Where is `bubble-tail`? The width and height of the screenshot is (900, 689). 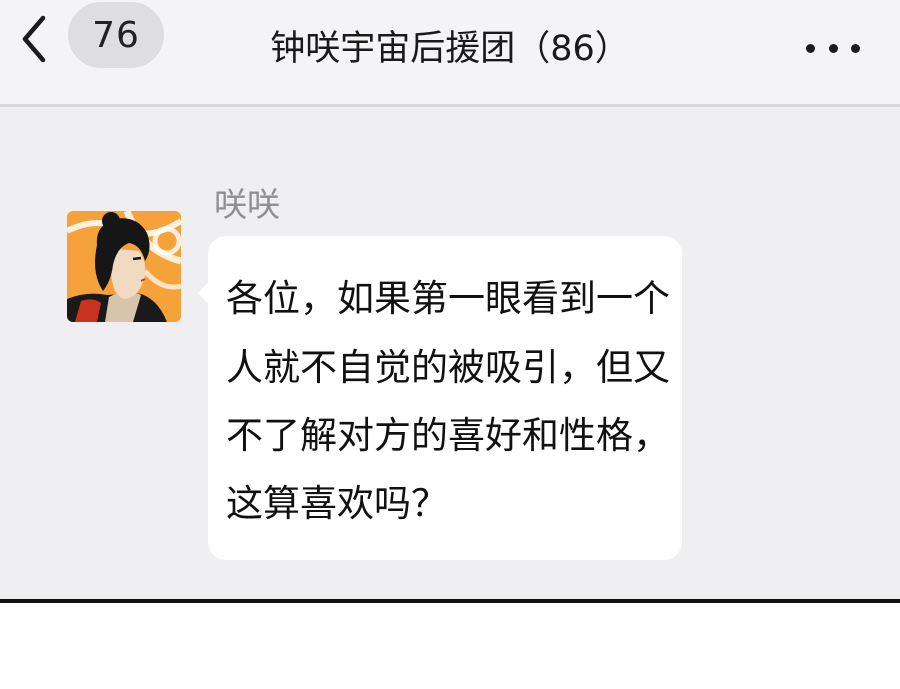
bubble-tail is located at coordinates (204, 293).